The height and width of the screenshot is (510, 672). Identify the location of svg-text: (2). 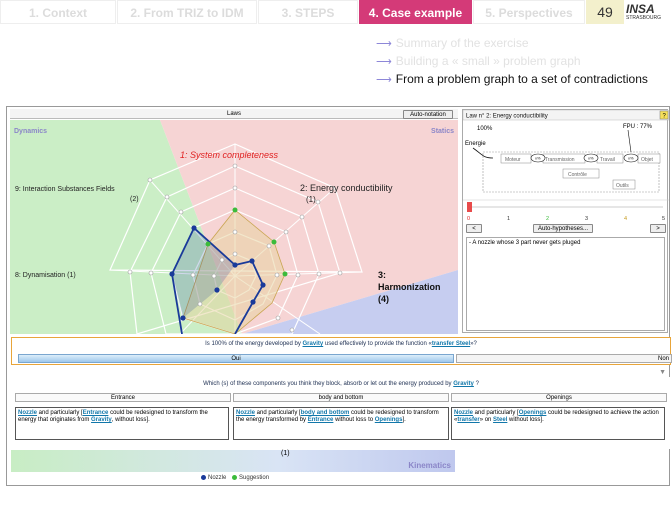
(134, 199).